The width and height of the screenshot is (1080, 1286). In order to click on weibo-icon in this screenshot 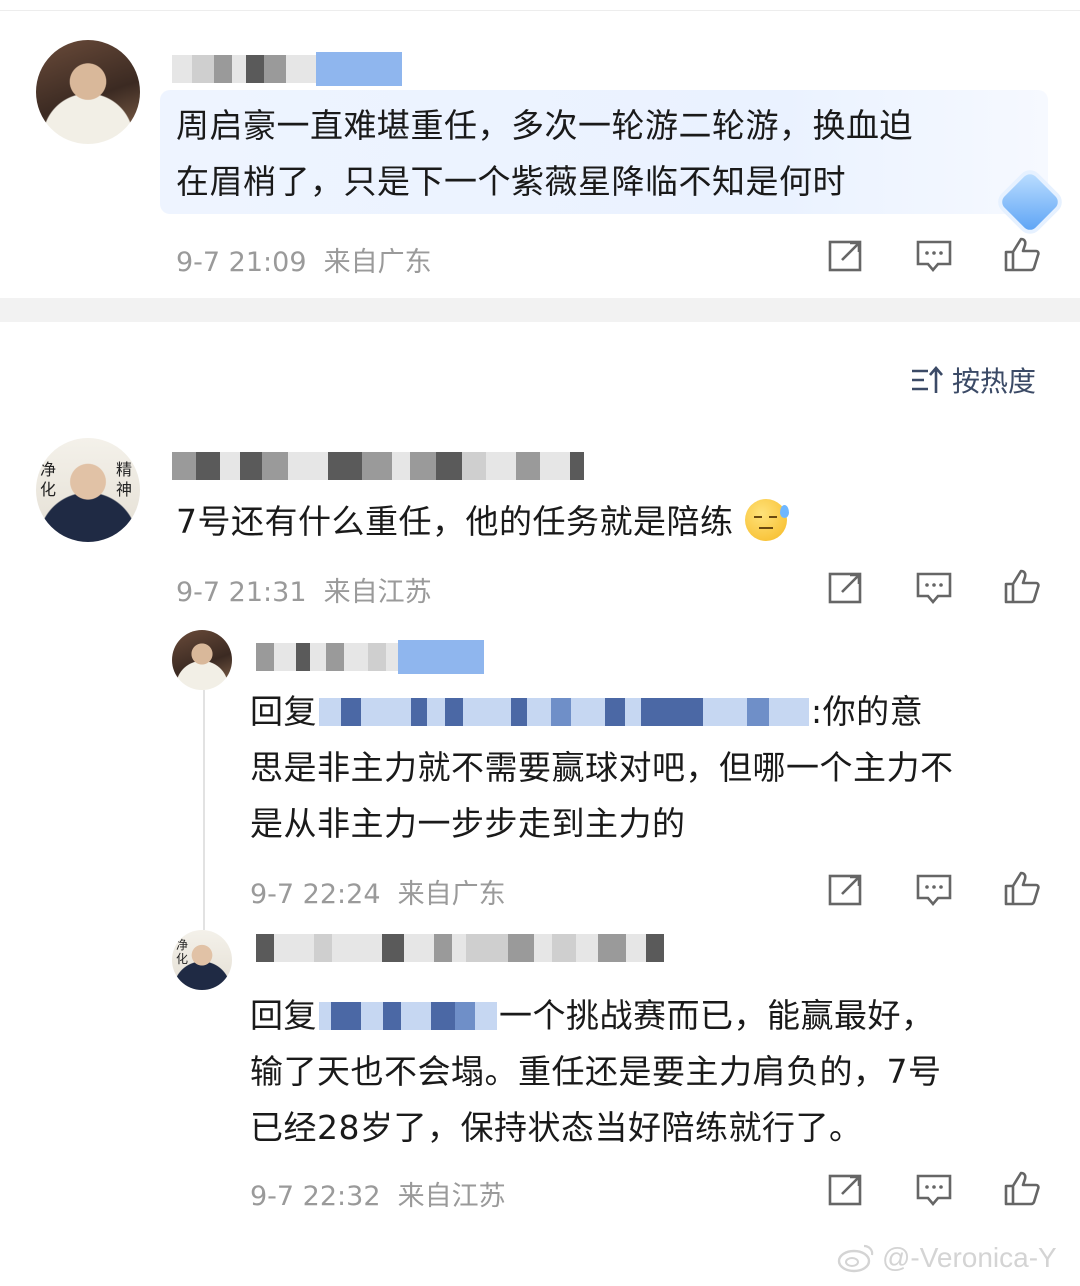, I will do `click(855, 1258)`.